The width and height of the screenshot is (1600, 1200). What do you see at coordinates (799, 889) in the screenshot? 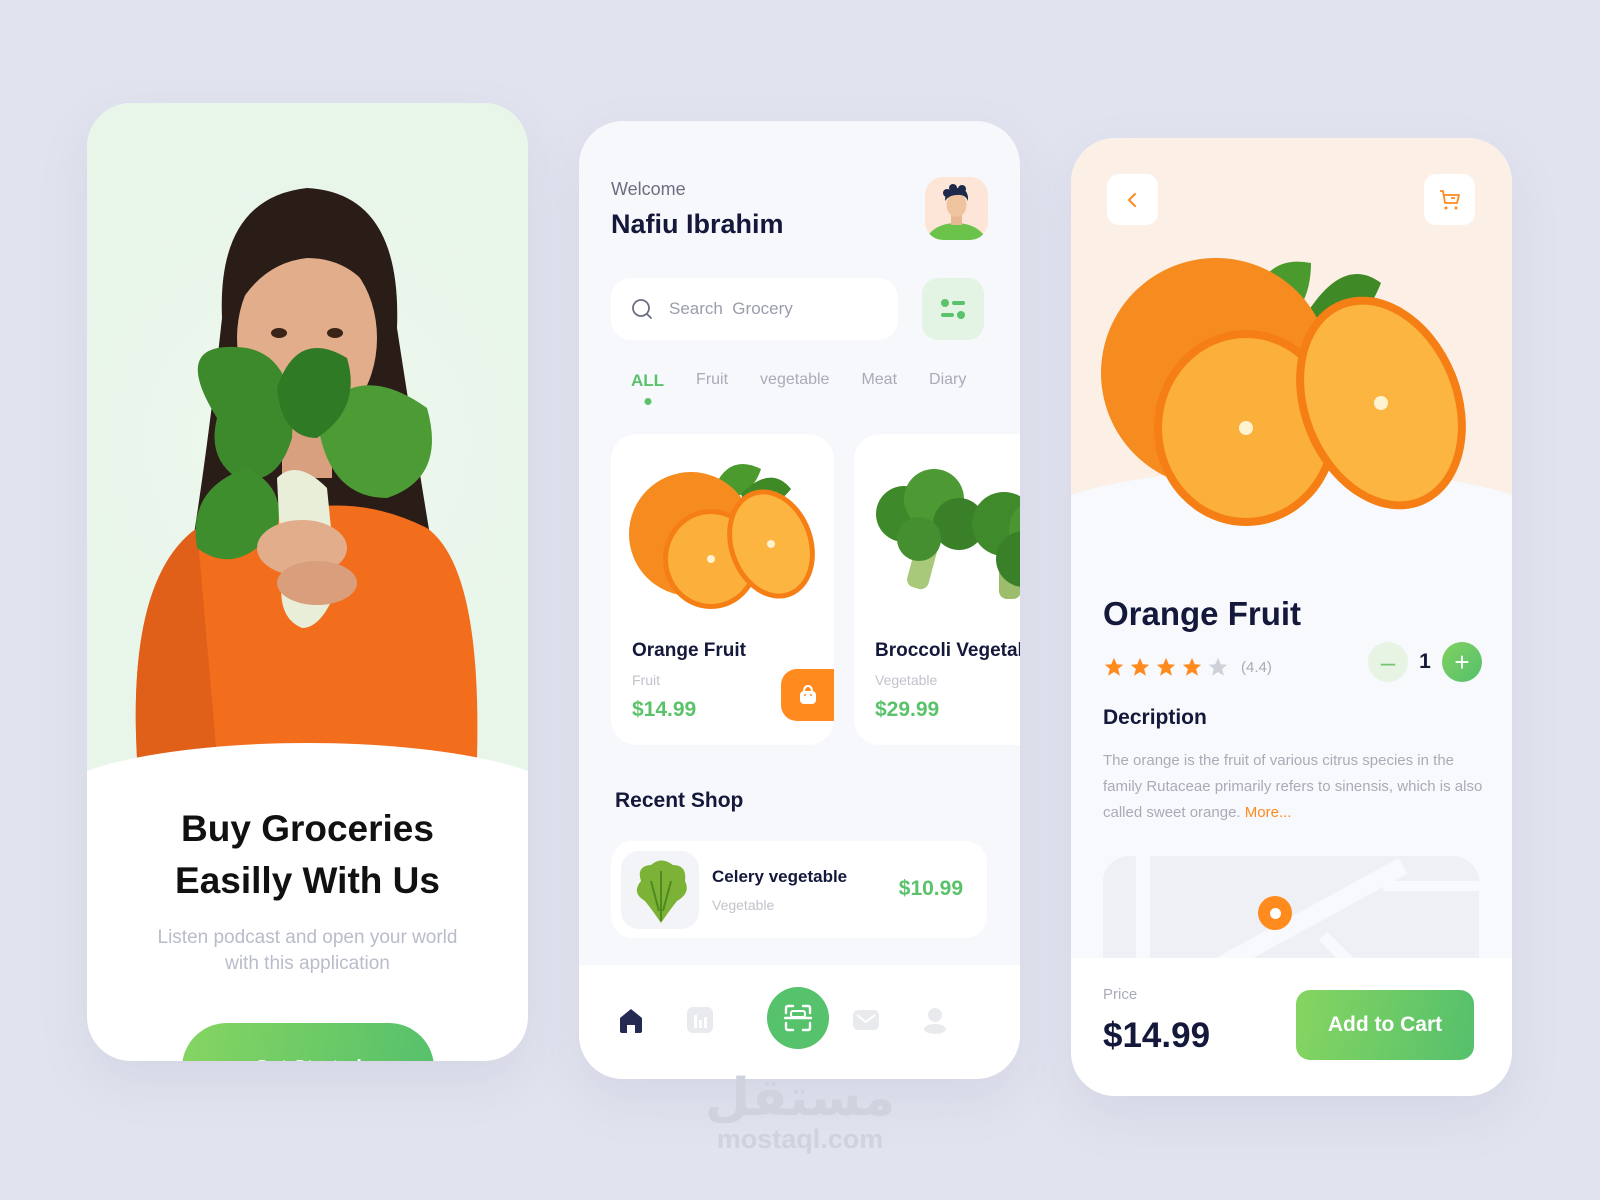
I see `recent-shop-item: Celery vegetable Vegetable $10.99` at bounding box center [799, 889].